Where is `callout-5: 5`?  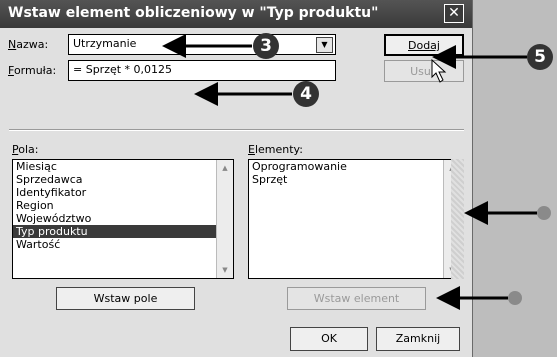
callout-5: 5 is located at coordinates (540, 57).